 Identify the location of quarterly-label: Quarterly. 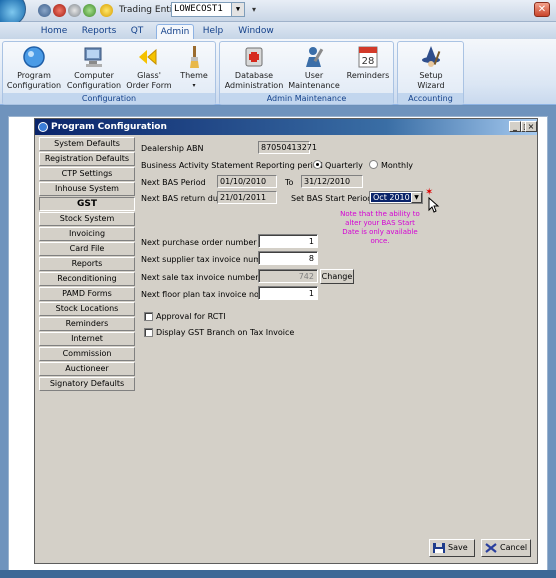
(344, 165).